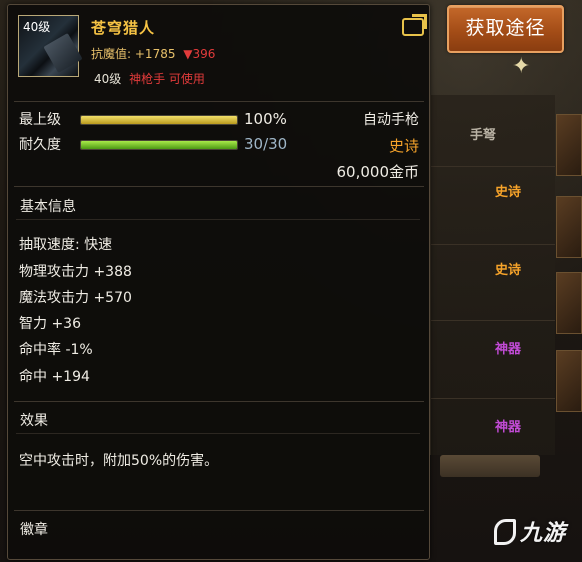 The image size is (582, 562). What do you see at coordinates (48, 207) in the screenshot?
I see `basic-info-title: 基本信息` at bounding box center [48, 207].